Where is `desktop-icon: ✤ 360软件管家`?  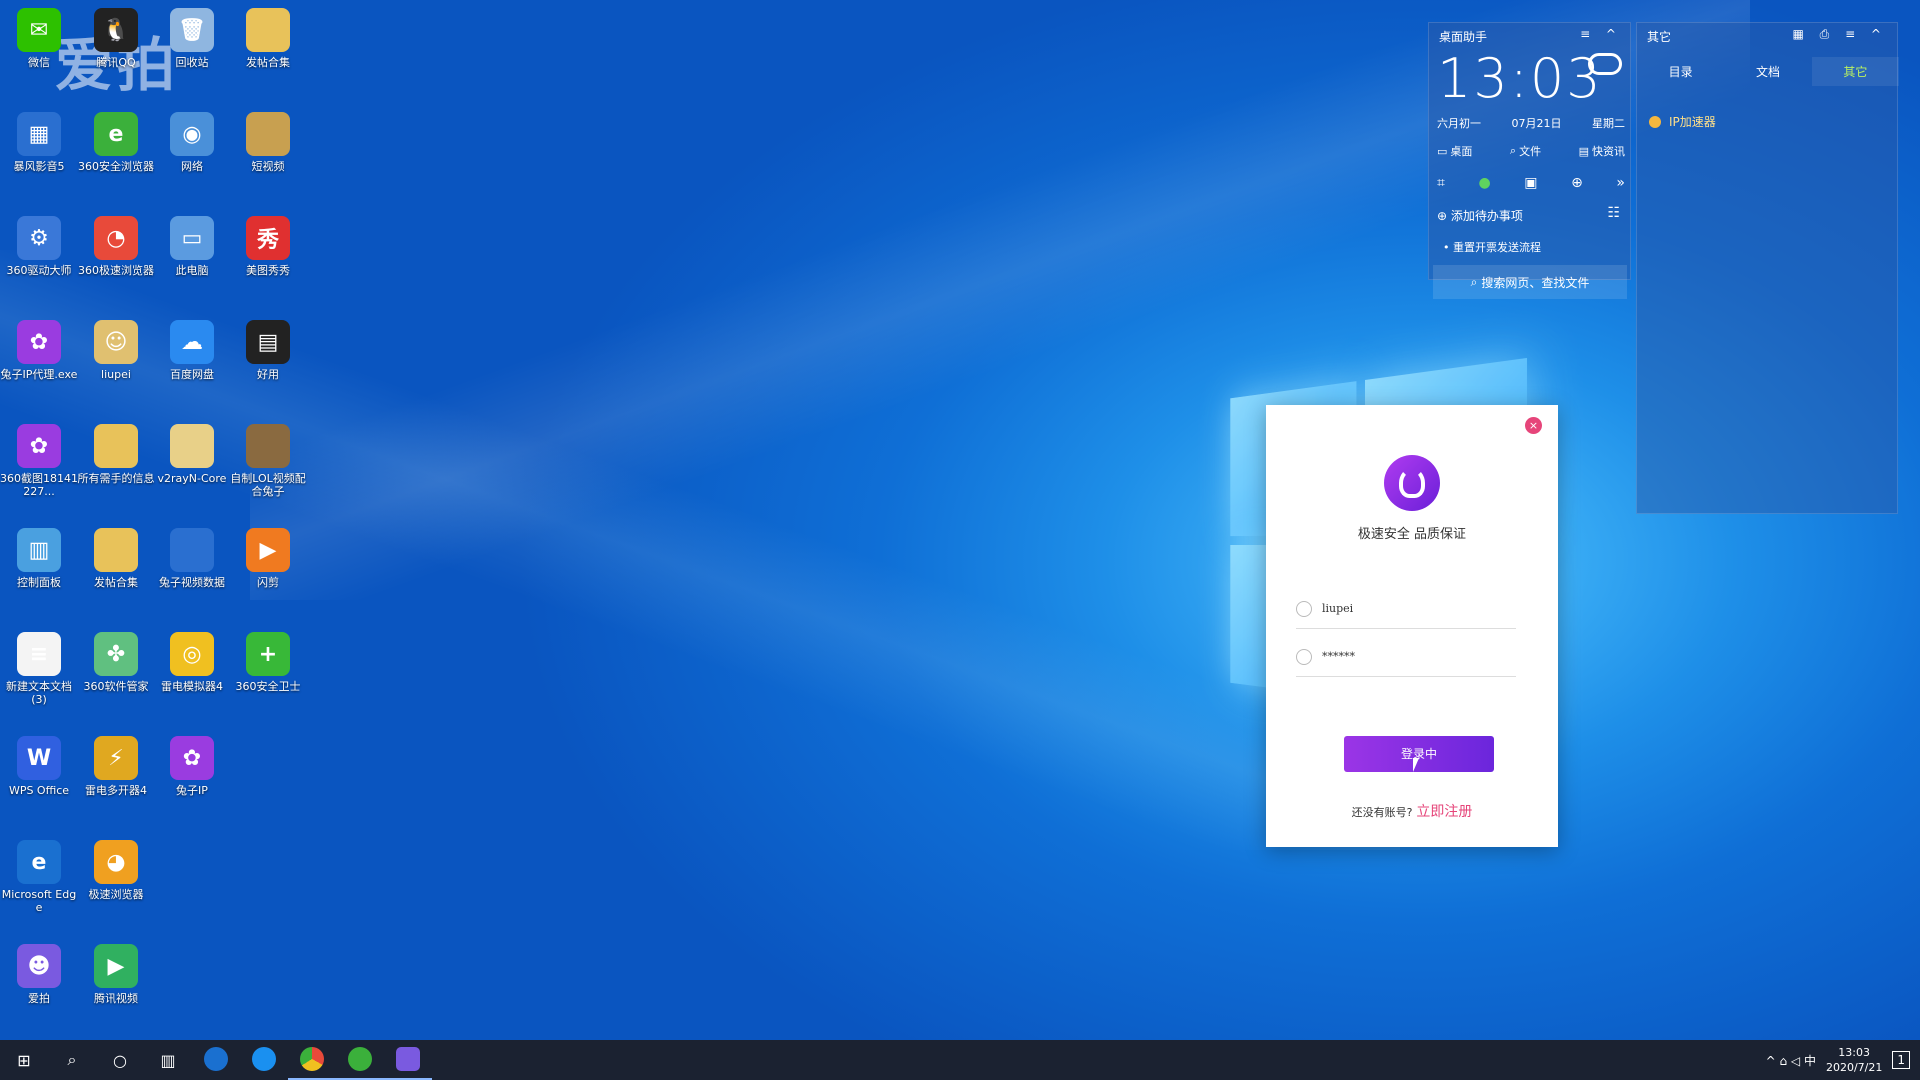 desktop-icon: ✤ 360软件管家 is located at coordinates (116, 662).